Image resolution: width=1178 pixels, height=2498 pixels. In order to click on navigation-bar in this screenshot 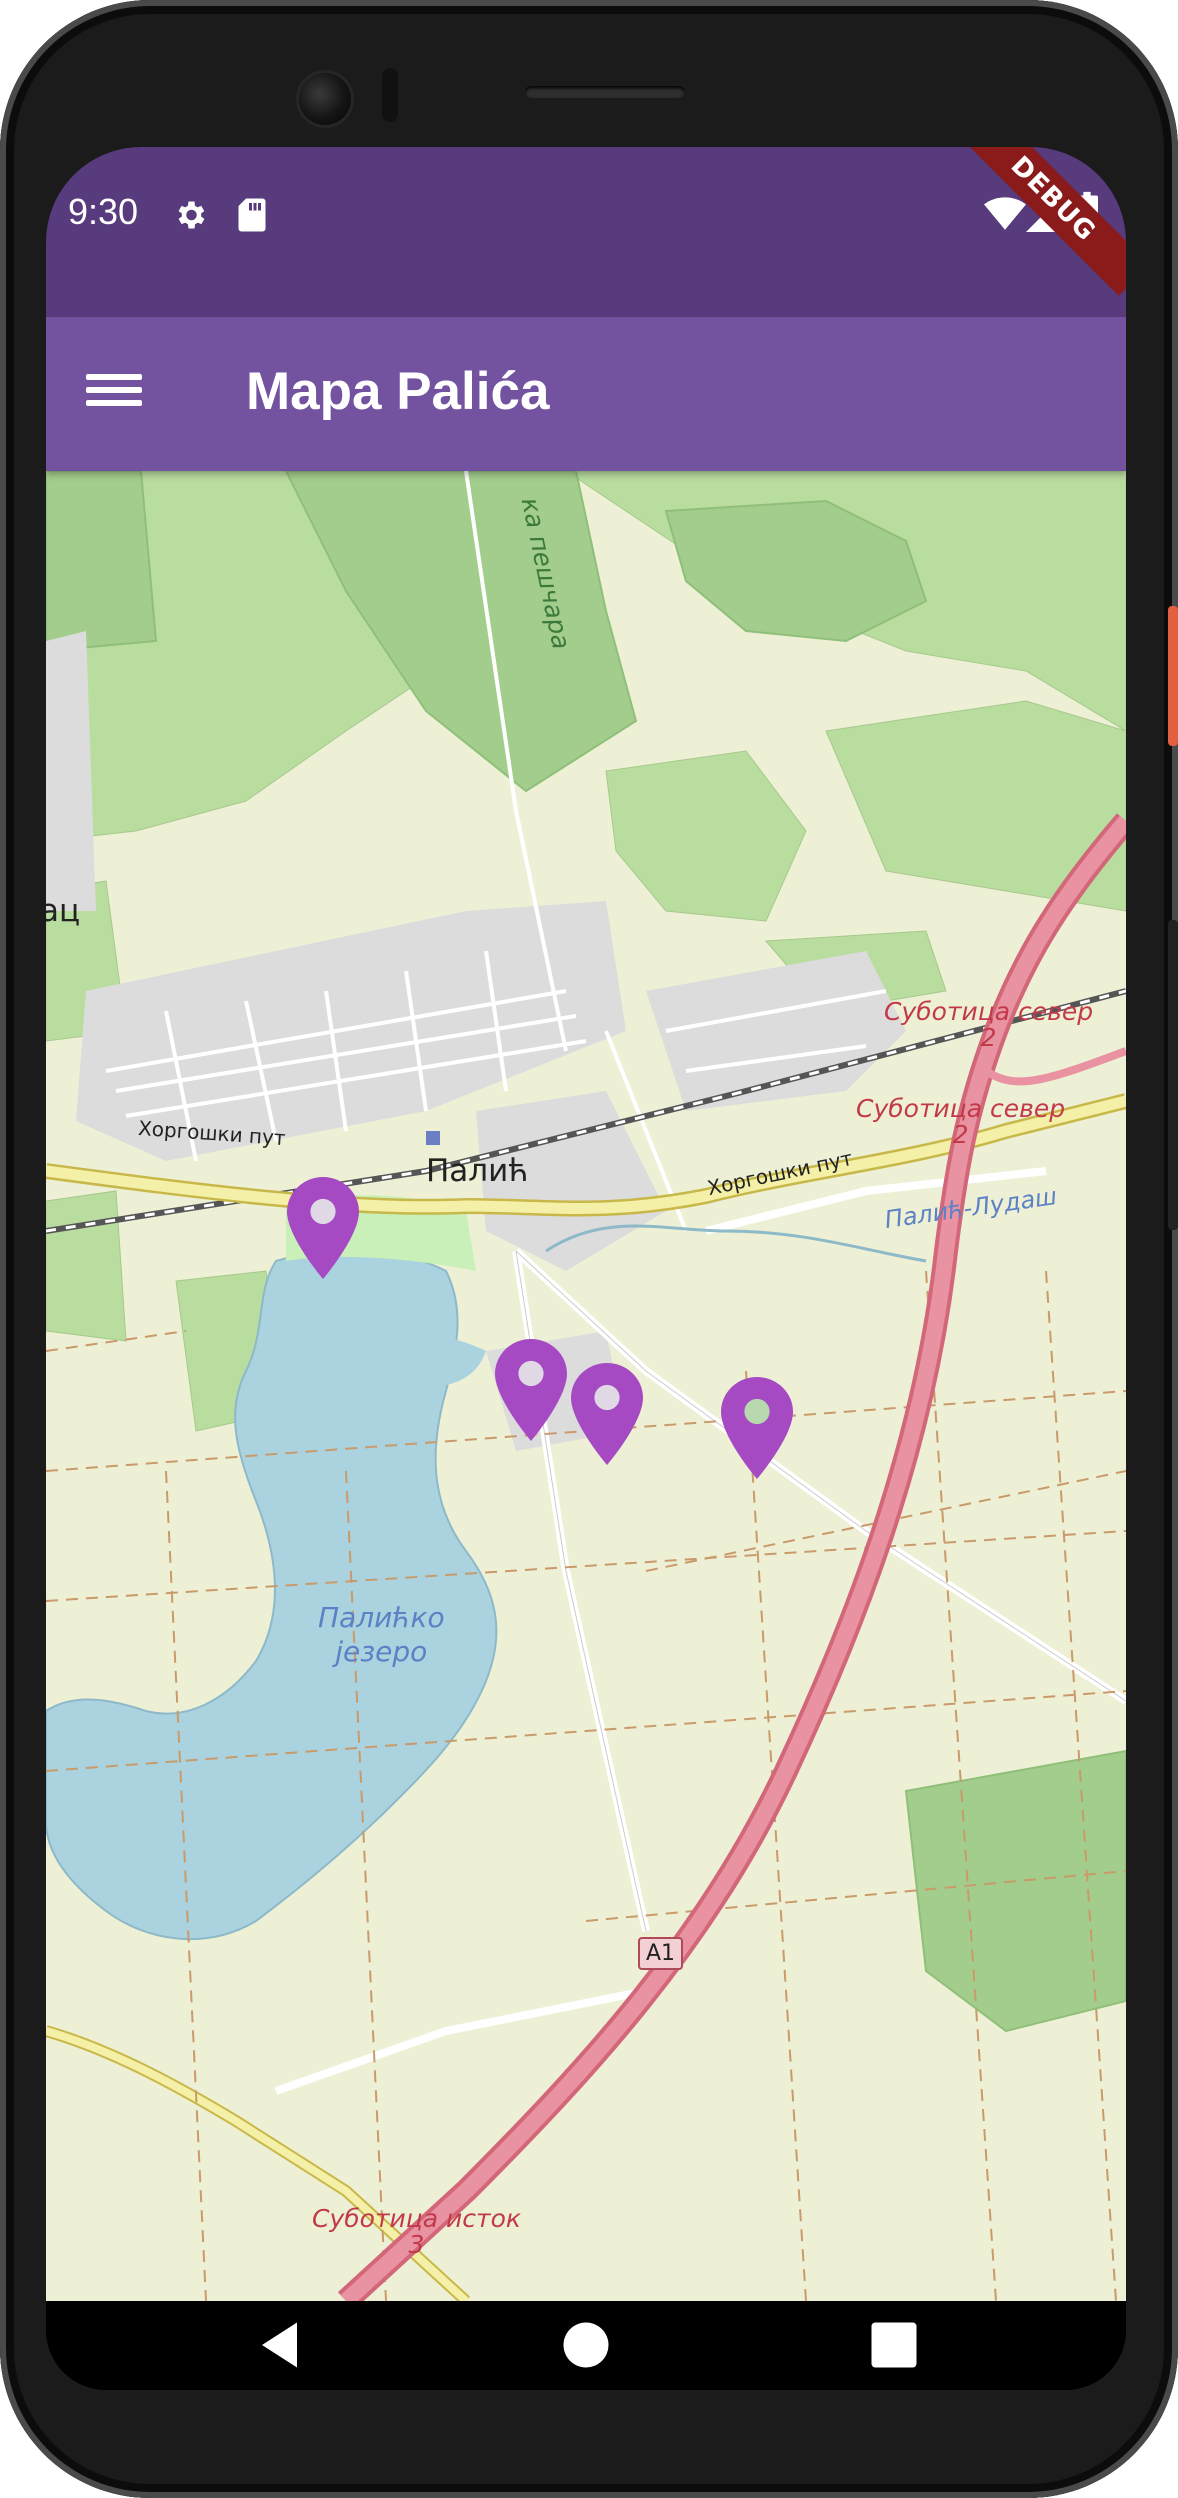, I will do `click(586, 2345)`.